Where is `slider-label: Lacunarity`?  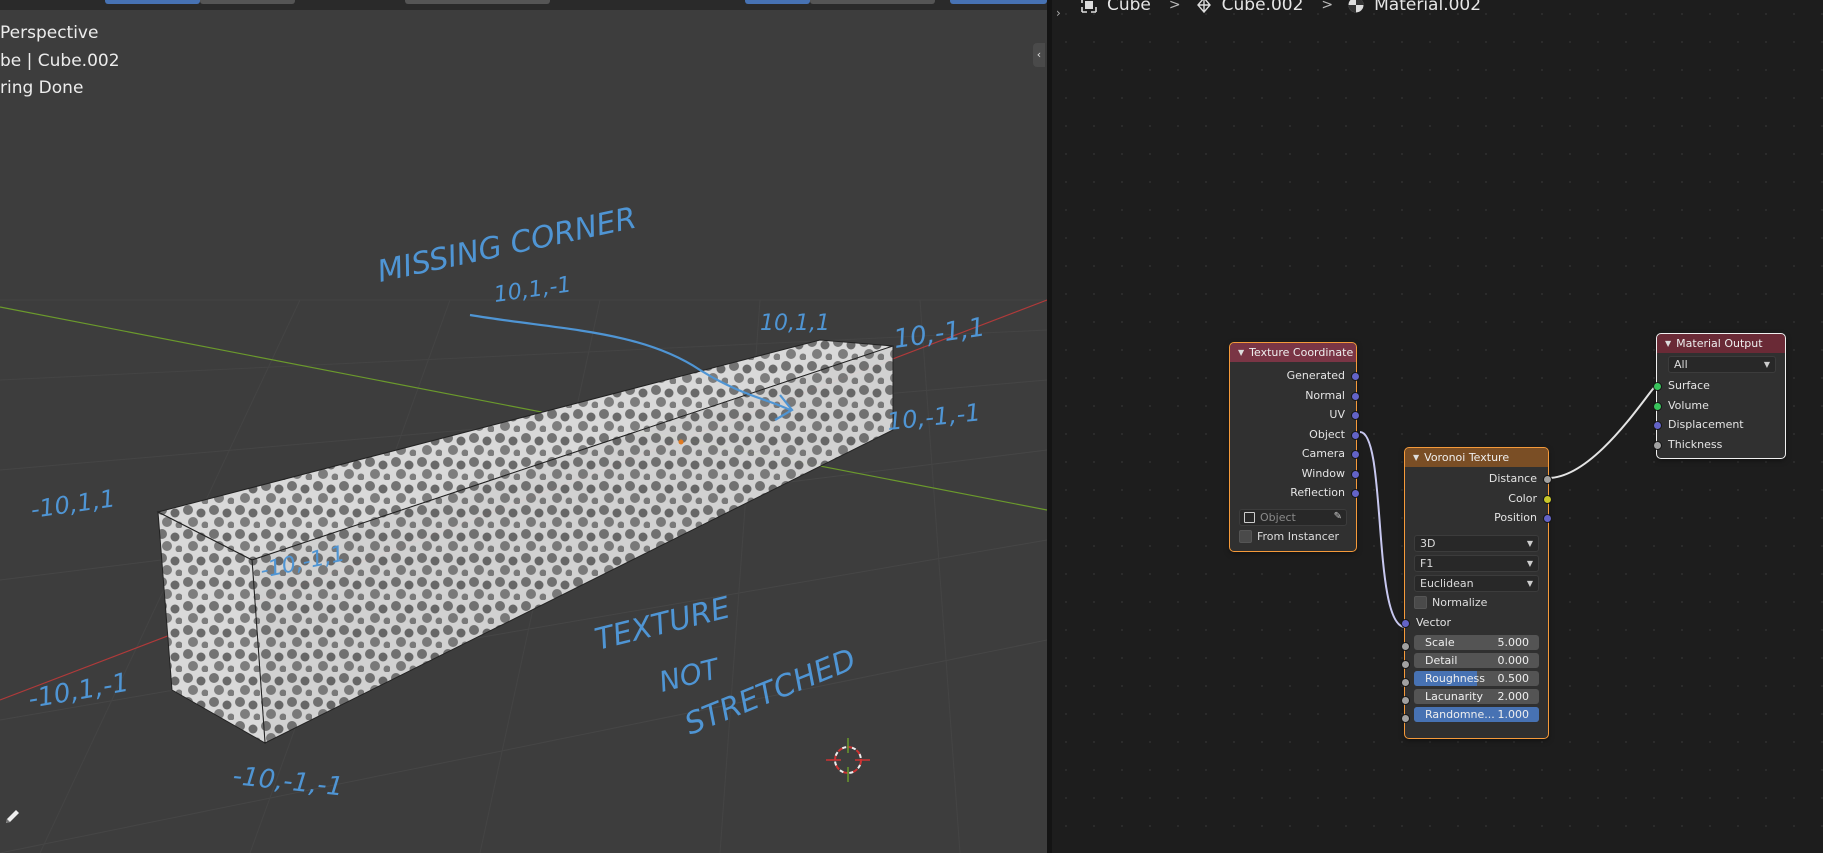 slider-label: Lacunarity is located at coordinates (1454, 696).